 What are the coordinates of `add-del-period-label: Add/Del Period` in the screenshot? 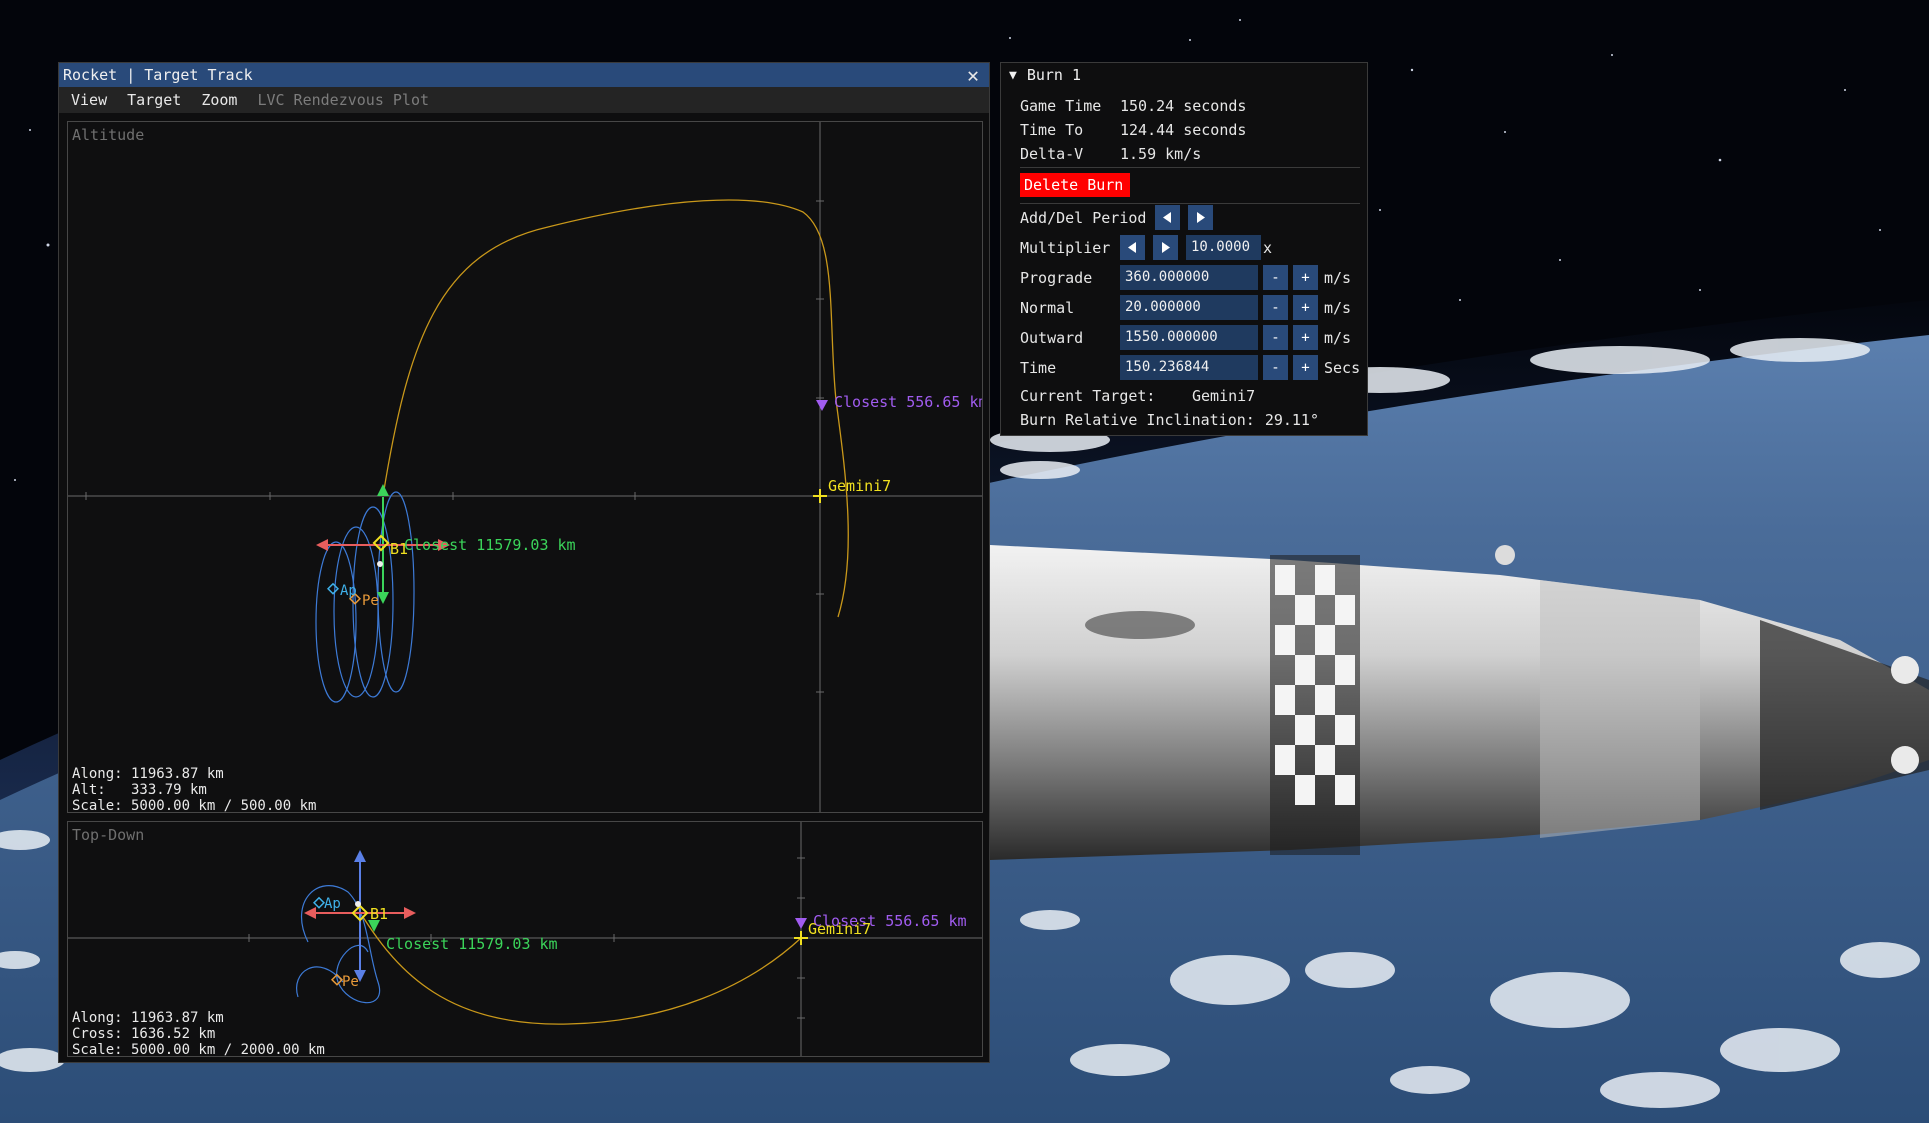 It's located at (1083, 217).